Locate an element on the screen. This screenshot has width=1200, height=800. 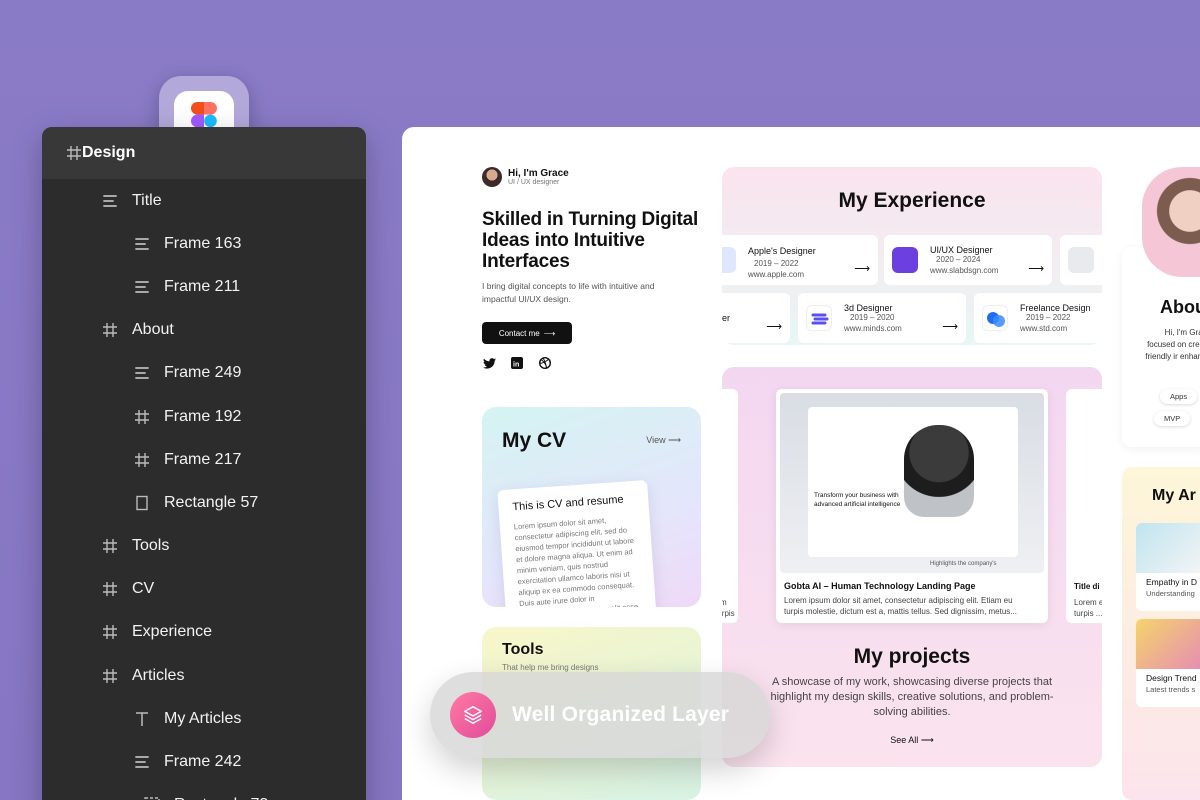
layer-row: Tools is located at coordinates (204, 546).